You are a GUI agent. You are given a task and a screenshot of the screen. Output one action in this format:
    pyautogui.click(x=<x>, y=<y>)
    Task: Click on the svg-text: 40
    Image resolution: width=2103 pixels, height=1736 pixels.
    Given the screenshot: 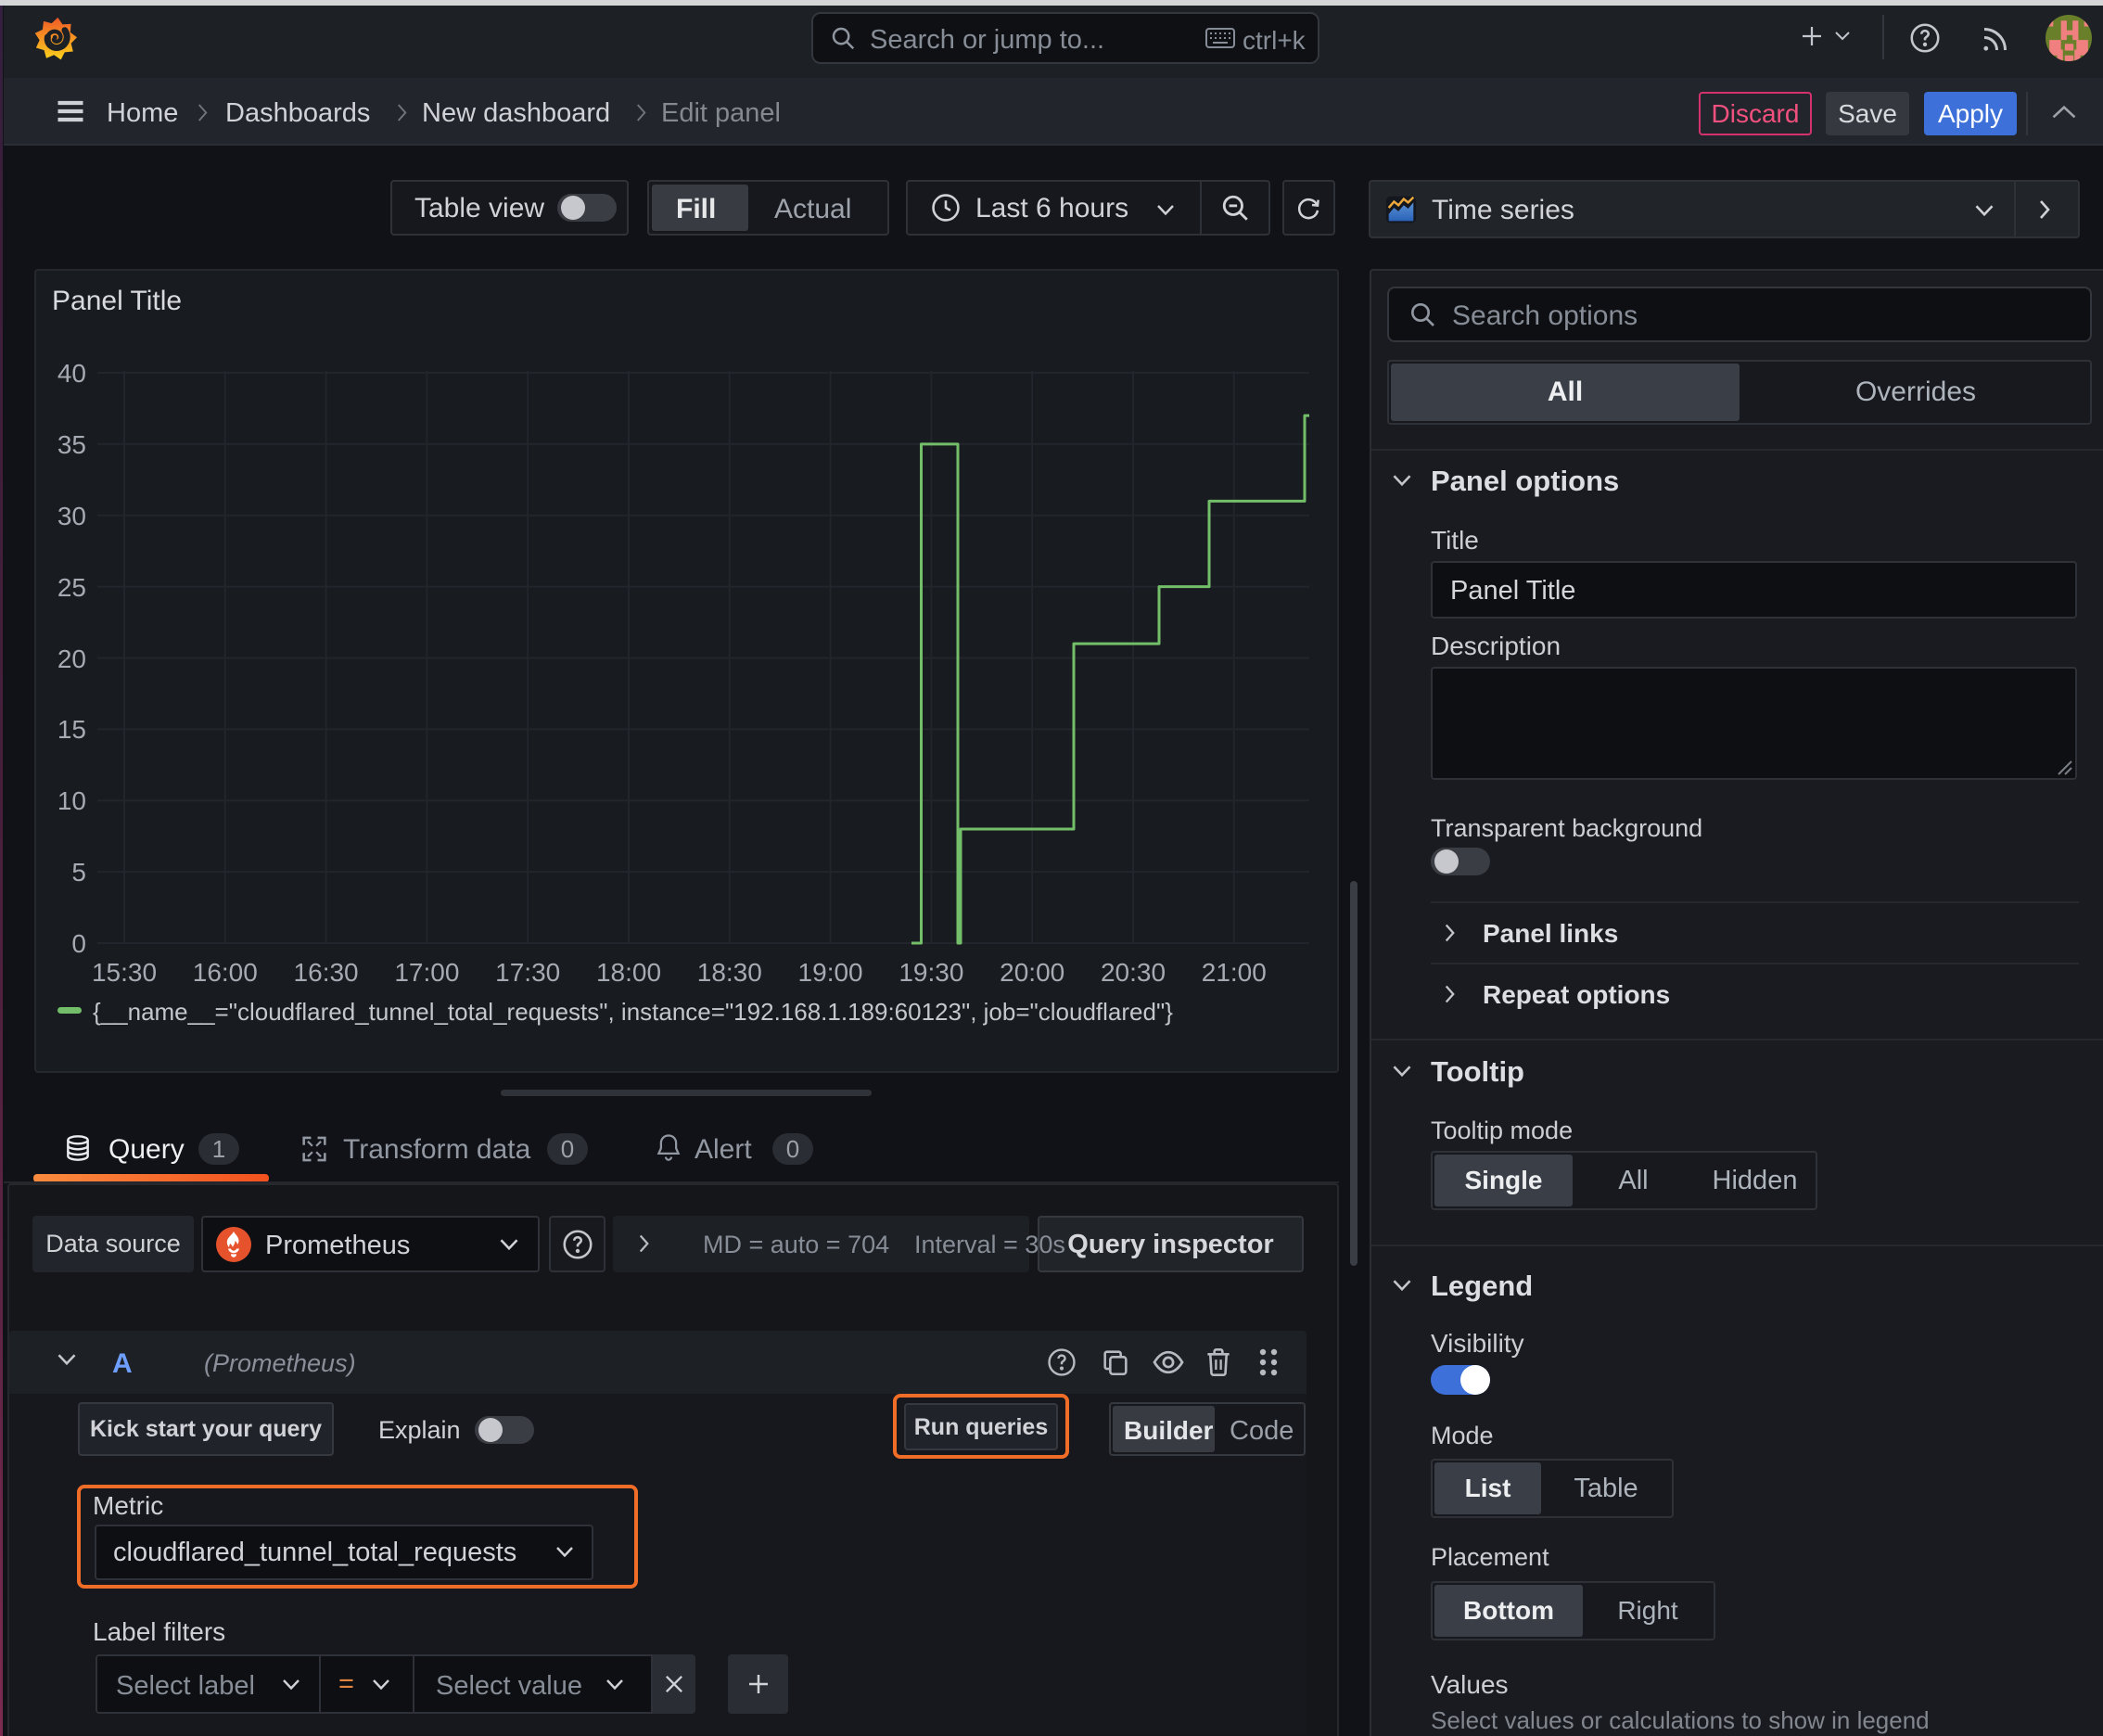 What is the action you would take?
    pyautogui.click(x=71, y=373)
    